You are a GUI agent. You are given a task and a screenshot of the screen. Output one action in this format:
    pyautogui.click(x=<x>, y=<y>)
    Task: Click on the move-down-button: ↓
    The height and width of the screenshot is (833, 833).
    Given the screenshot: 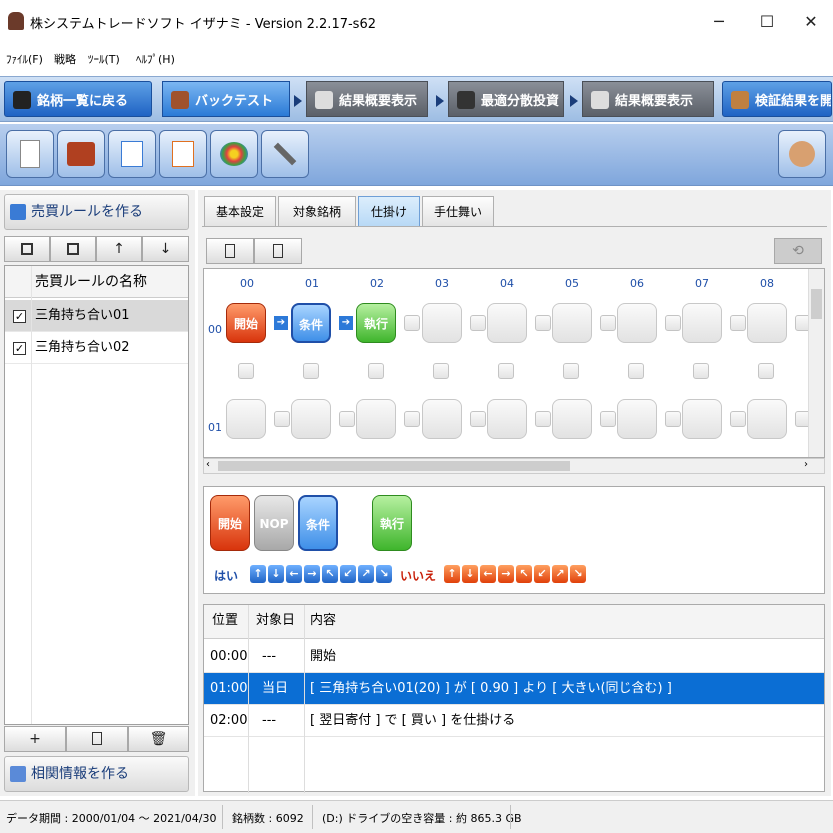 What is the action you would take?
    pyautogui.click(x=165, y=249)
    